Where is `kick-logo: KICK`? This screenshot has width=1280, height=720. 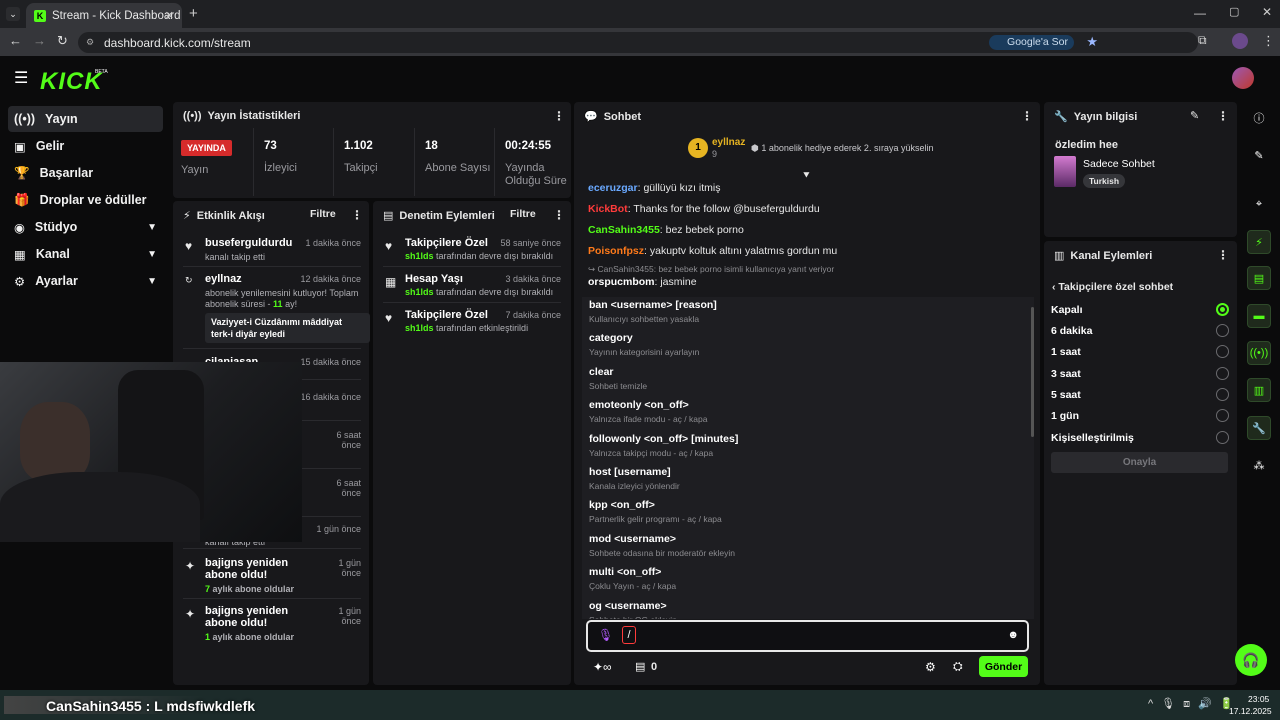
kick-logo: KICK is located at coordinates (71, 82).